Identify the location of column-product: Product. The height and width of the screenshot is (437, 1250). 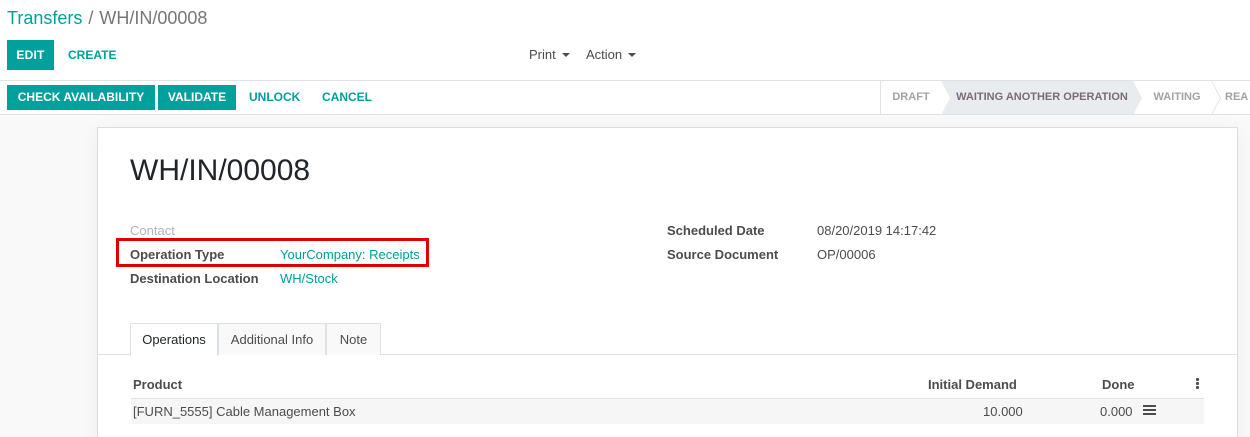
(157, 384).